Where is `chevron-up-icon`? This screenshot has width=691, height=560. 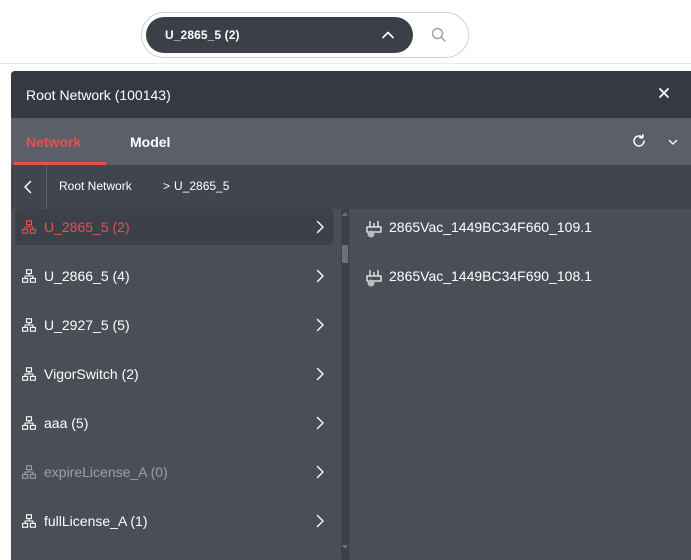 chevron-up-icon is located at coordinates (388, 35).